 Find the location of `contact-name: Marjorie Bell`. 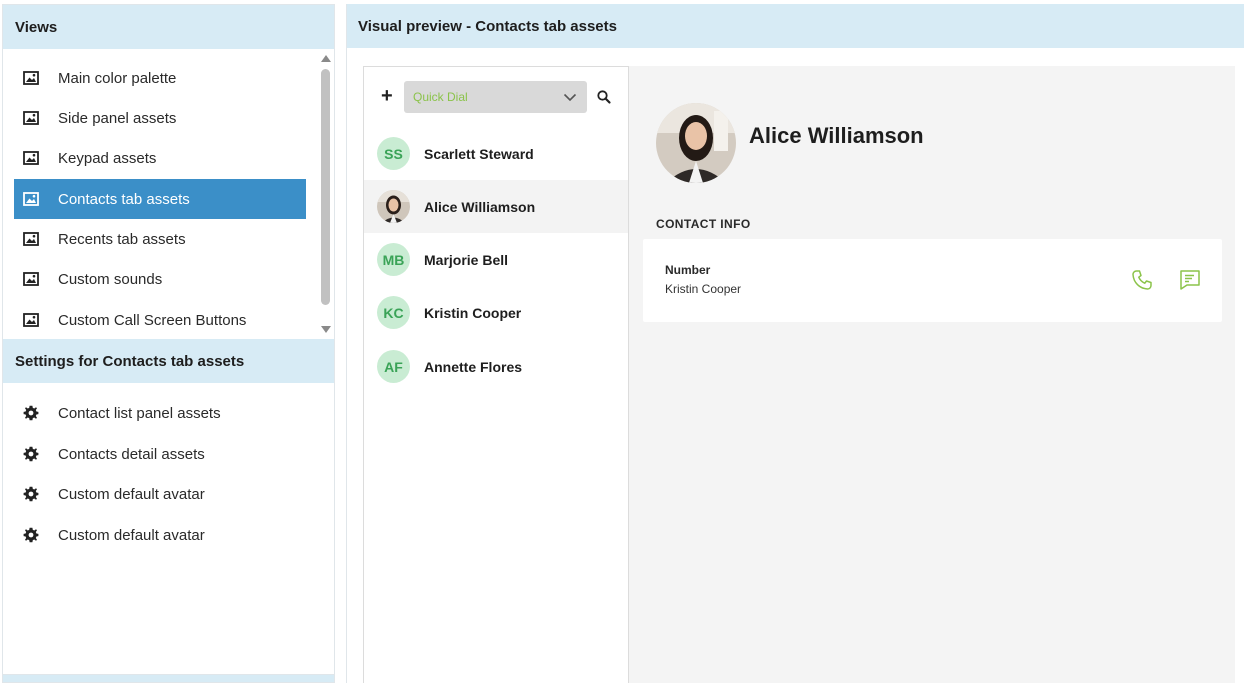

contact-name: Marjorie Bell is located at coordinates (466, 259).